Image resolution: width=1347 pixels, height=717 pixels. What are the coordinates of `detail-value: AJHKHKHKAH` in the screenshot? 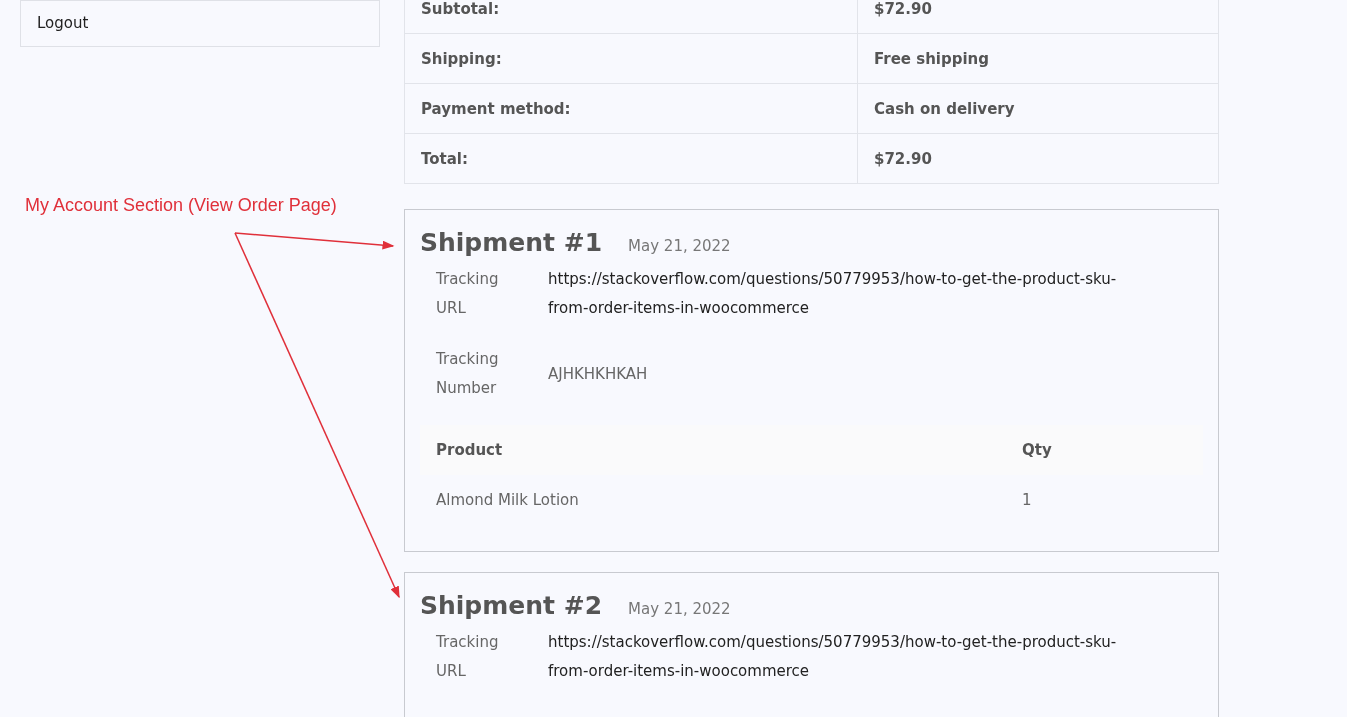 It's located at (598, 374).